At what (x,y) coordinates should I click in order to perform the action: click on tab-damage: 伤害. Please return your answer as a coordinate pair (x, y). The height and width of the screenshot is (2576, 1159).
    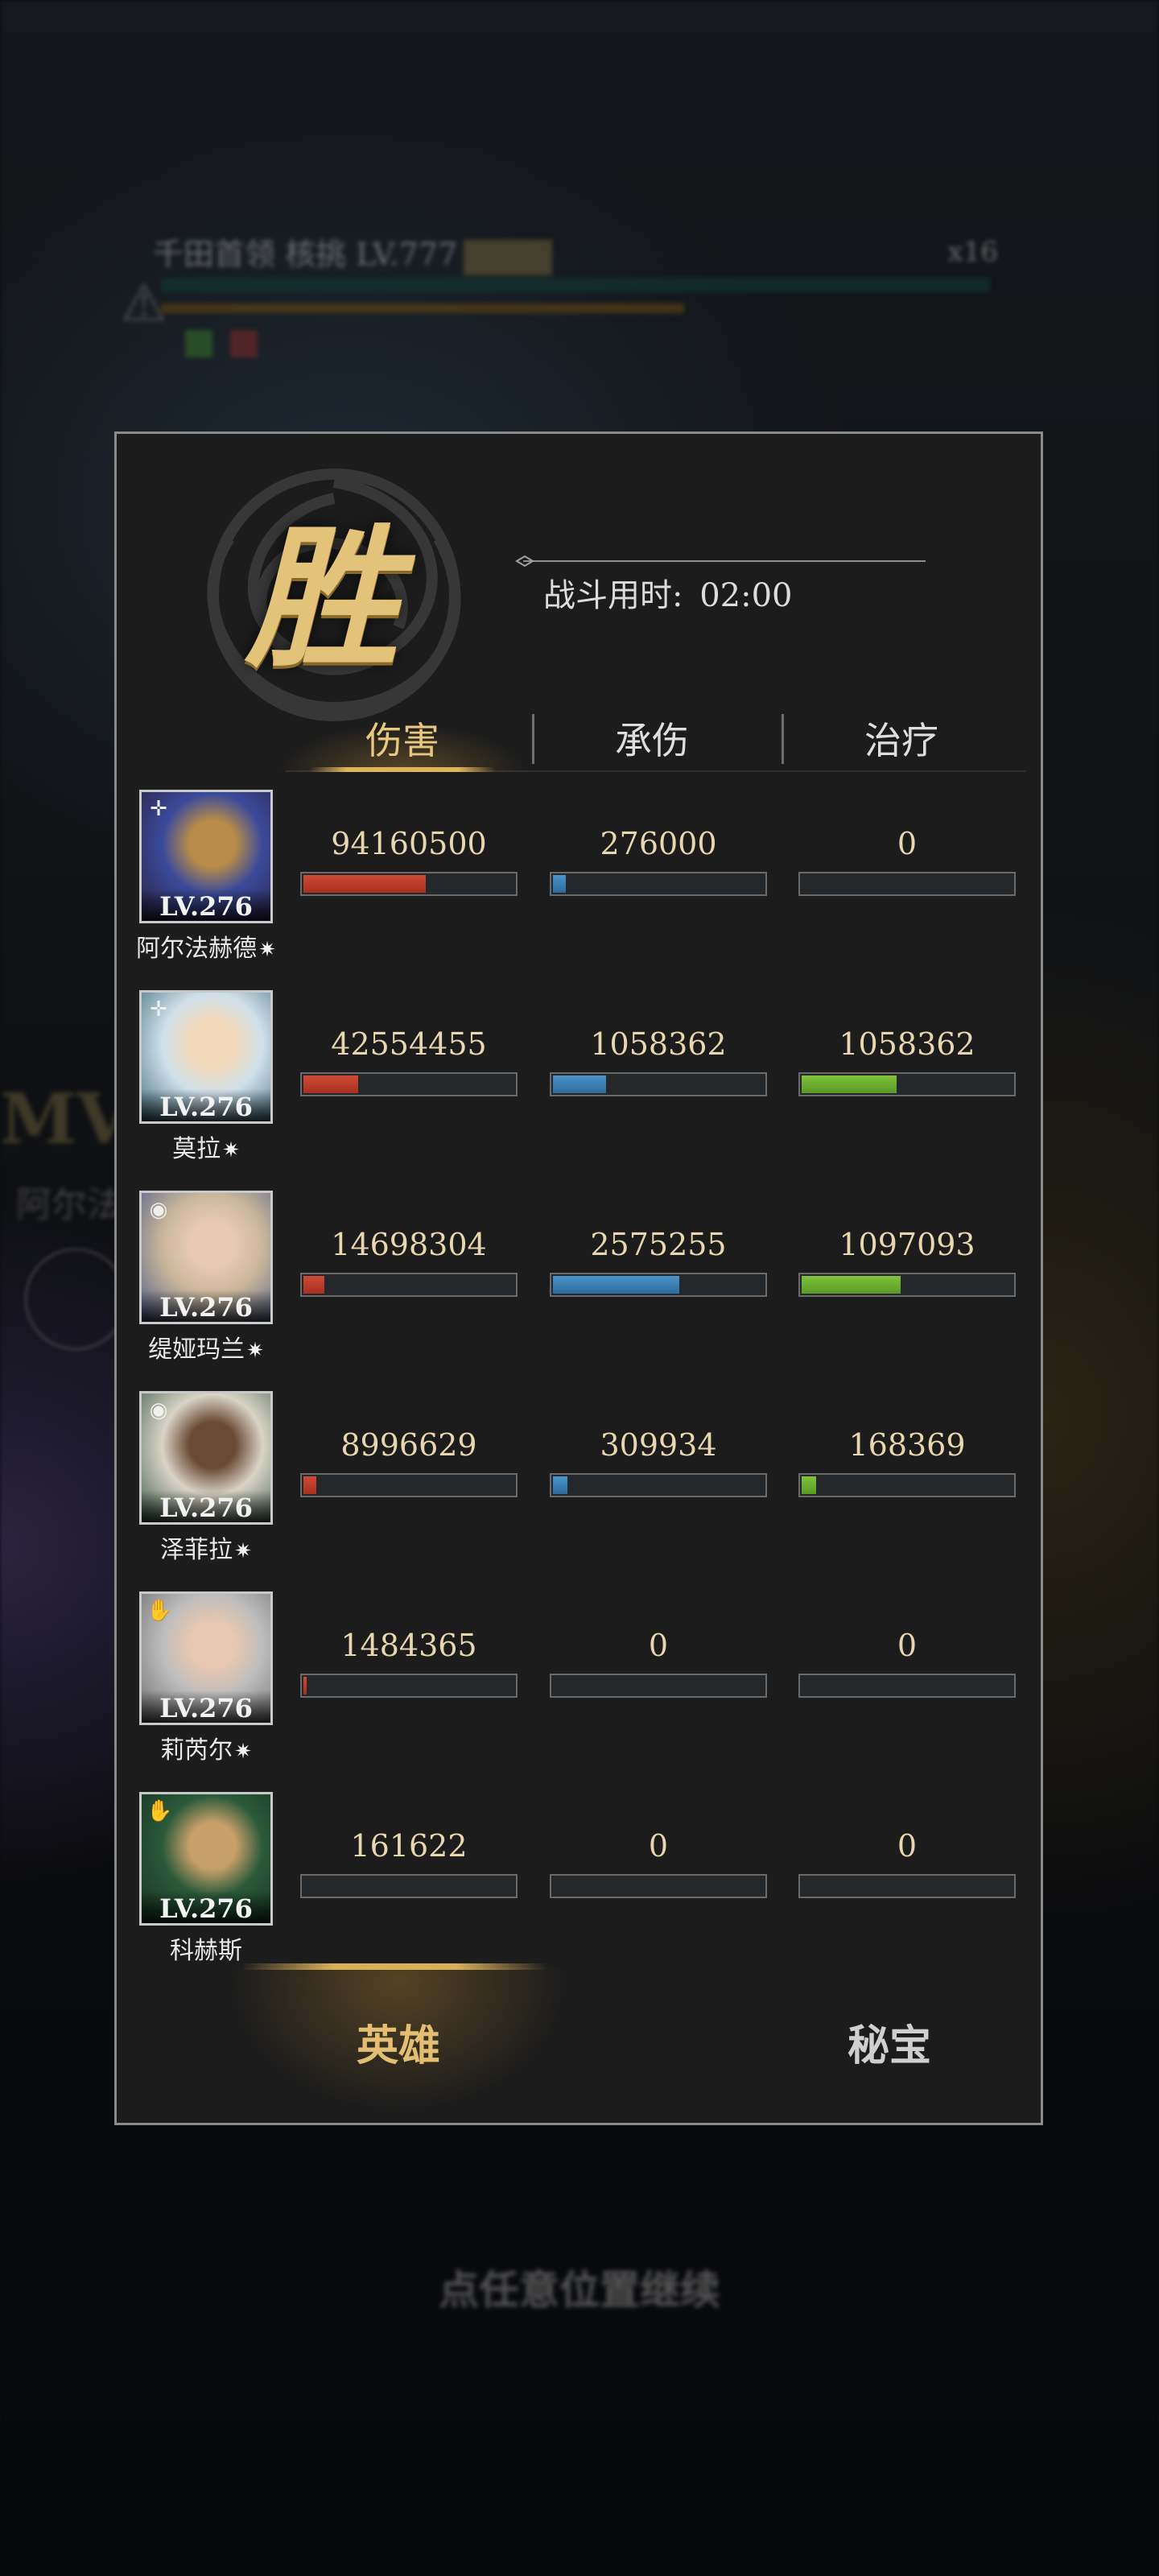
    Looking at the image, I should click on (402, 740).